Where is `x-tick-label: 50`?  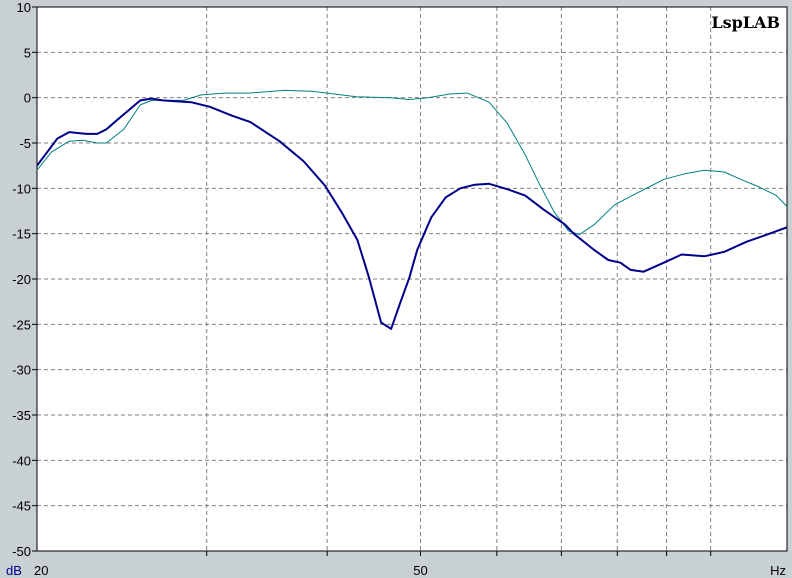
x-tick-label: 50 is located at coordinates (420, 570).